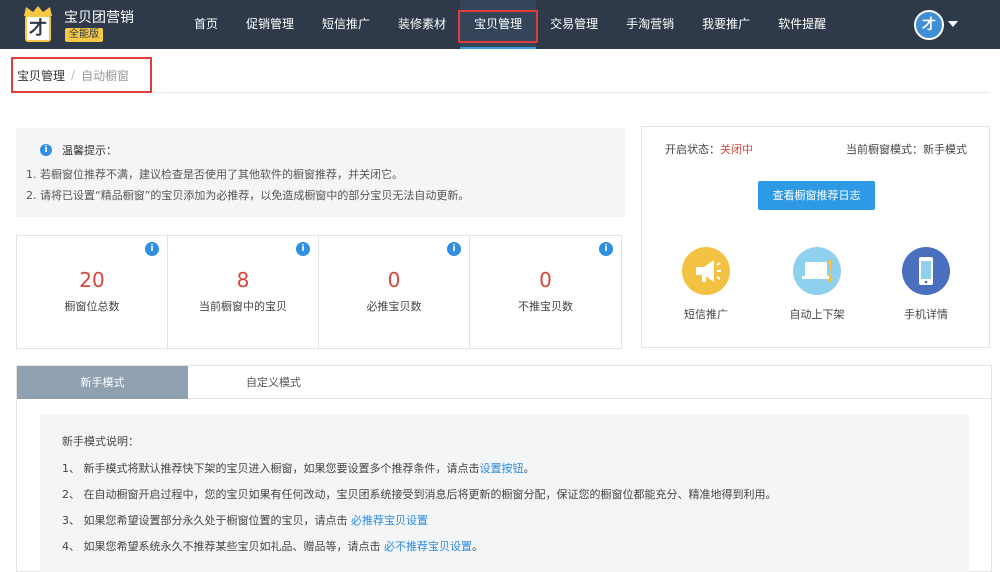 This screenshot has width=1000, height=572. I want to click on shortcut-label: 自动上下架, so click(817, 314).